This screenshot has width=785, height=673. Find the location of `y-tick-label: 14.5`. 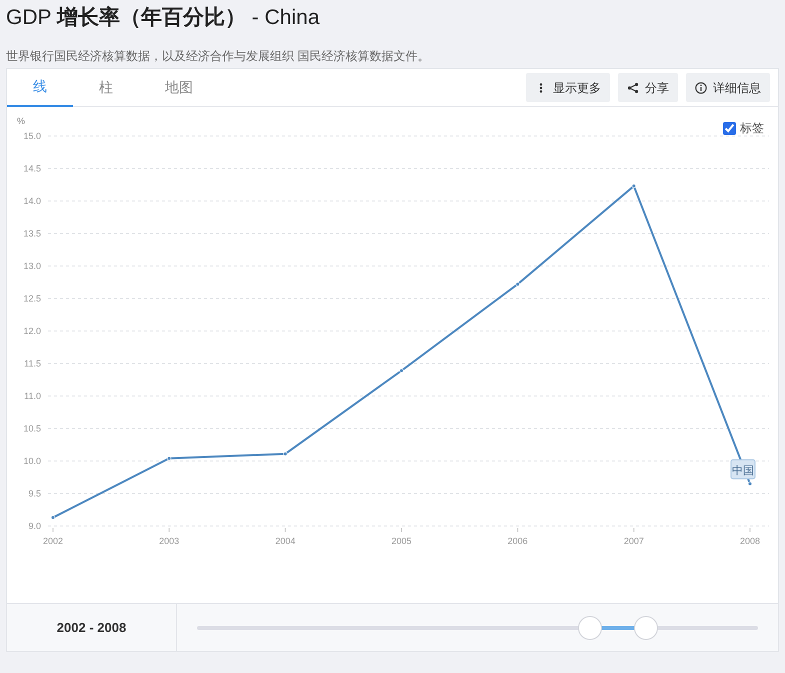

y-tick-label: 14.5 is located at coordinates (32, 169).